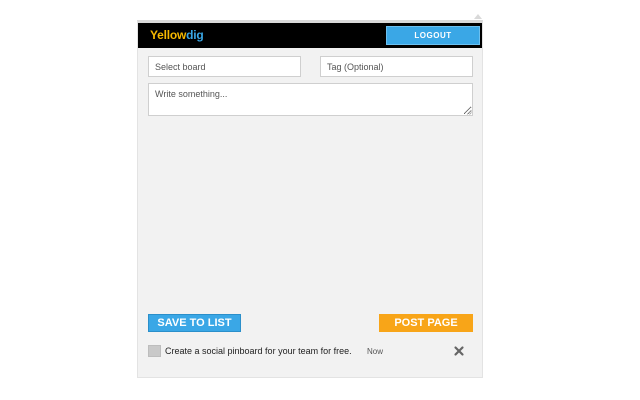  Describe the element at coordinates (426, 323) in the screenshot. I see `post-page-button: POST PAGE` at that location.